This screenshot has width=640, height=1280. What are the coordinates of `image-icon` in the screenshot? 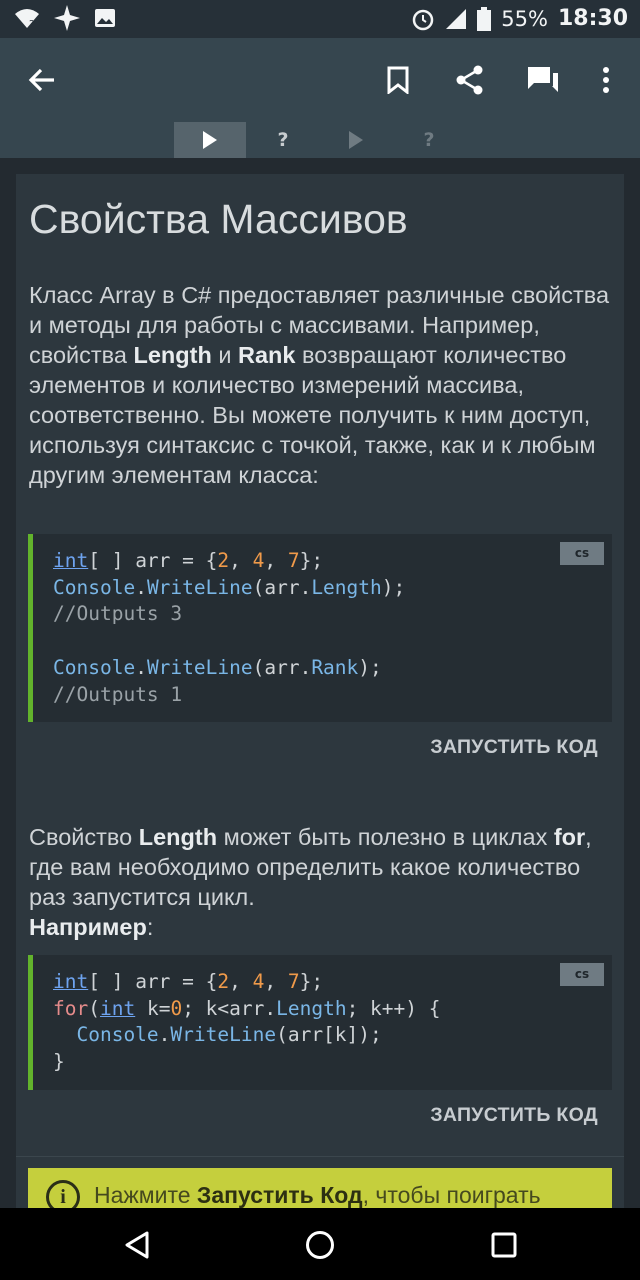 It's located at (105, 18).